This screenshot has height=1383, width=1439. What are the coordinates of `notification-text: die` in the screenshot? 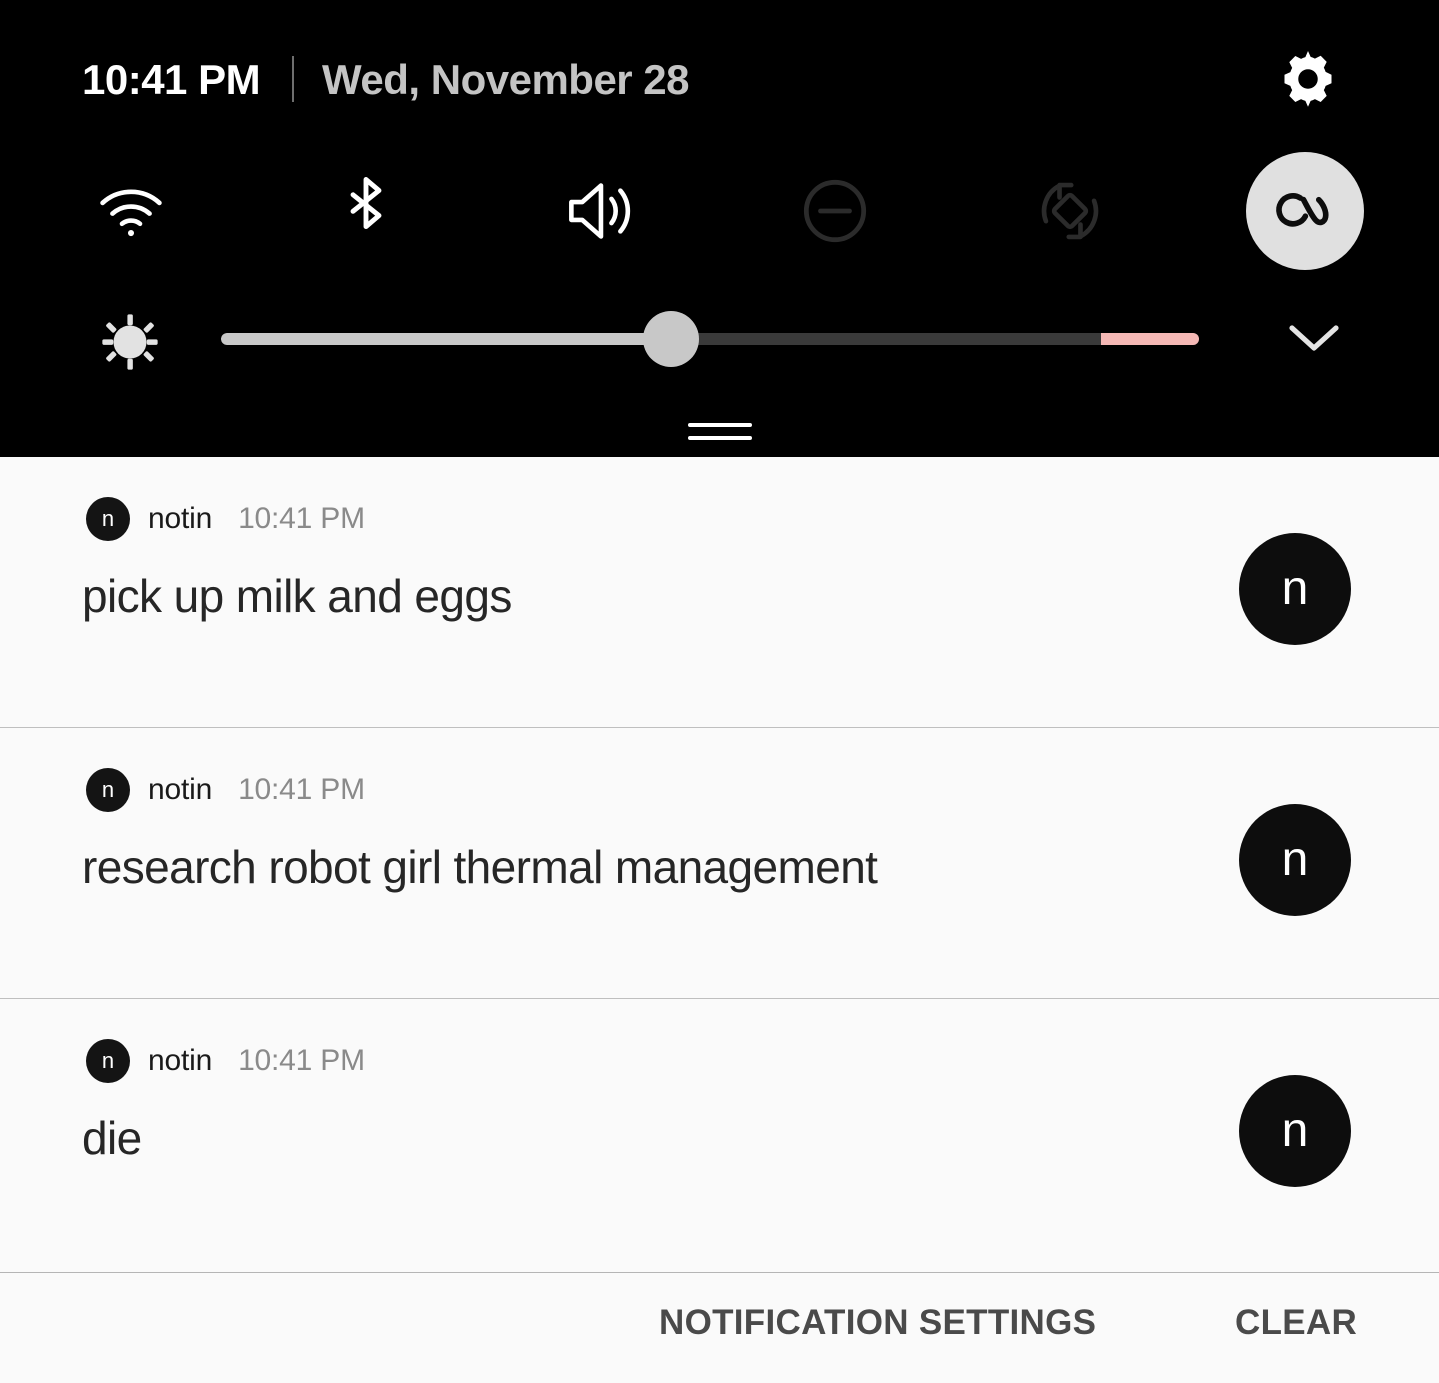 It's located at (112, 1138).